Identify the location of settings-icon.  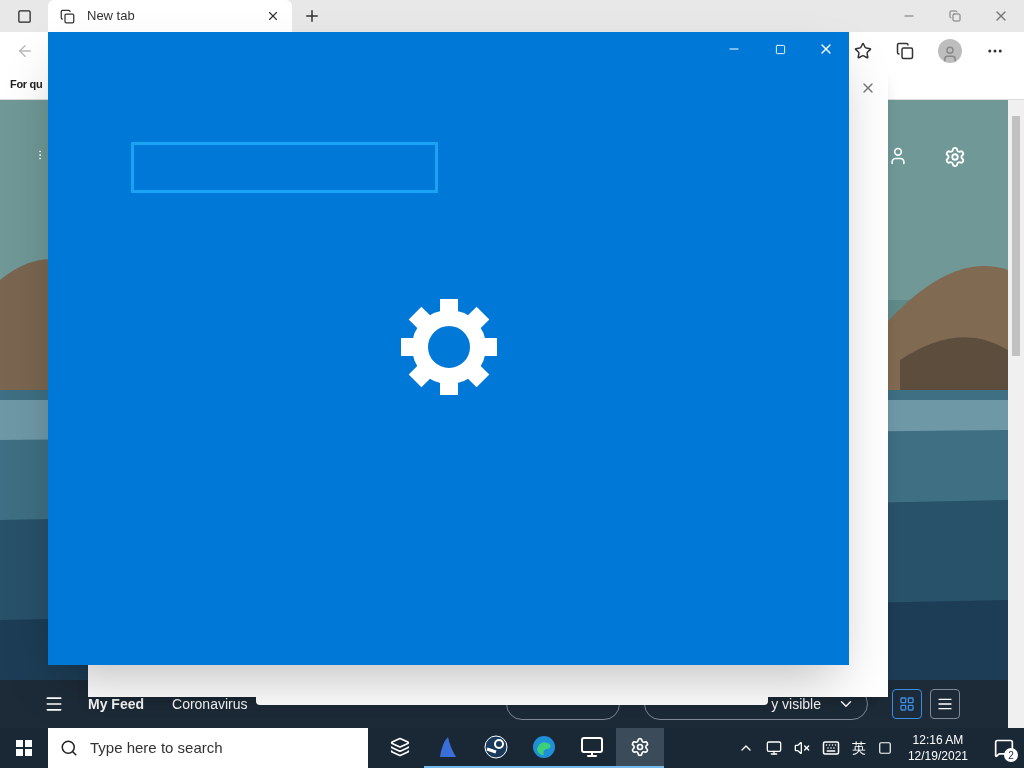
(640, 747).